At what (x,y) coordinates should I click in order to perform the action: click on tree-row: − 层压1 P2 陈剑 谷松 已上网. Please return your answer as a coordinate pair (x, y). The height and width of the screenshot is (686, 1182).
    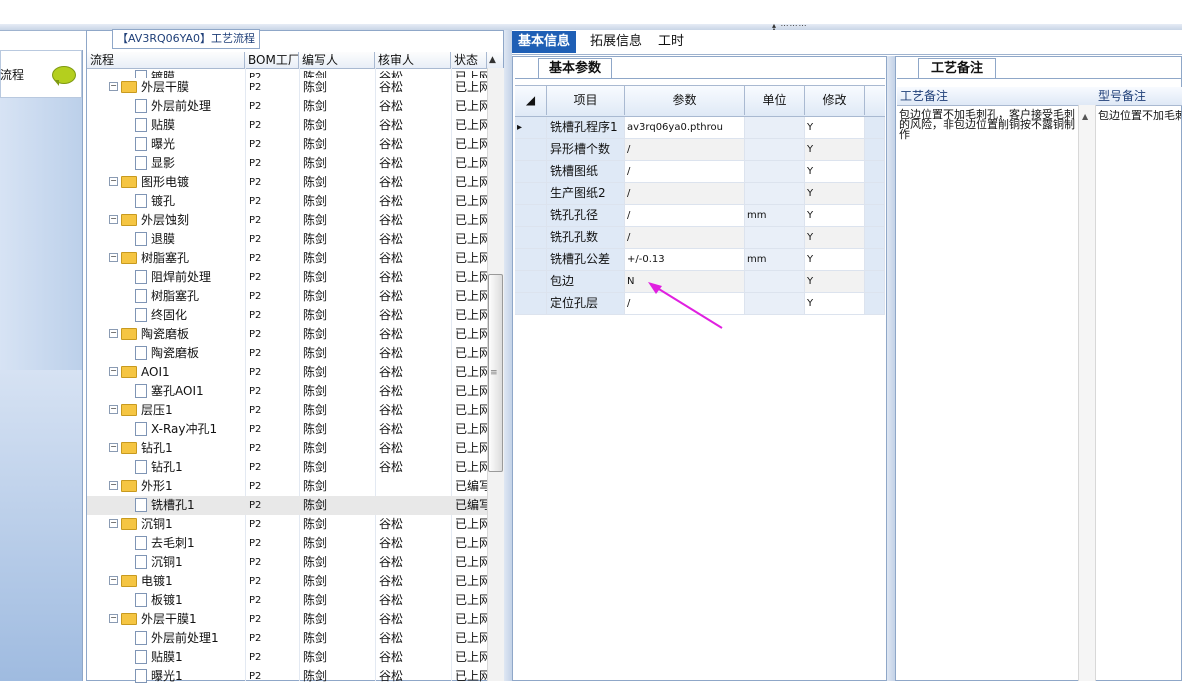
    Looking at the image, I should click on (287, 410).